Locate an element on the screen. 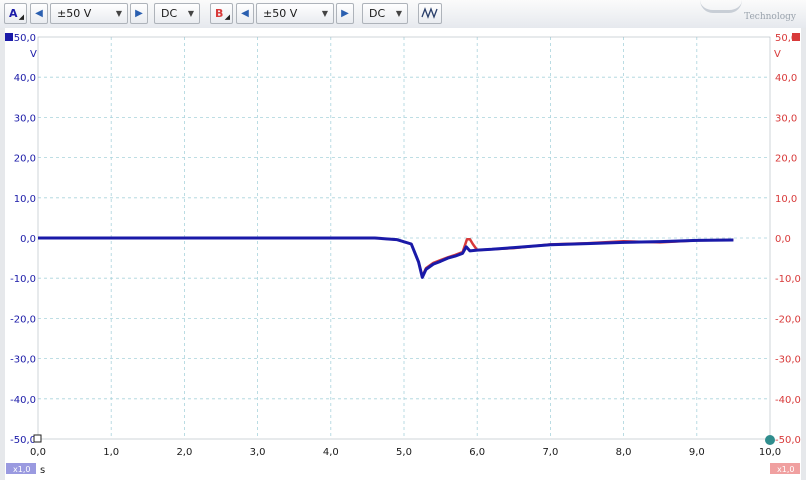 This screenshot has height=480, width=806. channel-a-range-down-button: ◀ is located at coordinates (39, 13).